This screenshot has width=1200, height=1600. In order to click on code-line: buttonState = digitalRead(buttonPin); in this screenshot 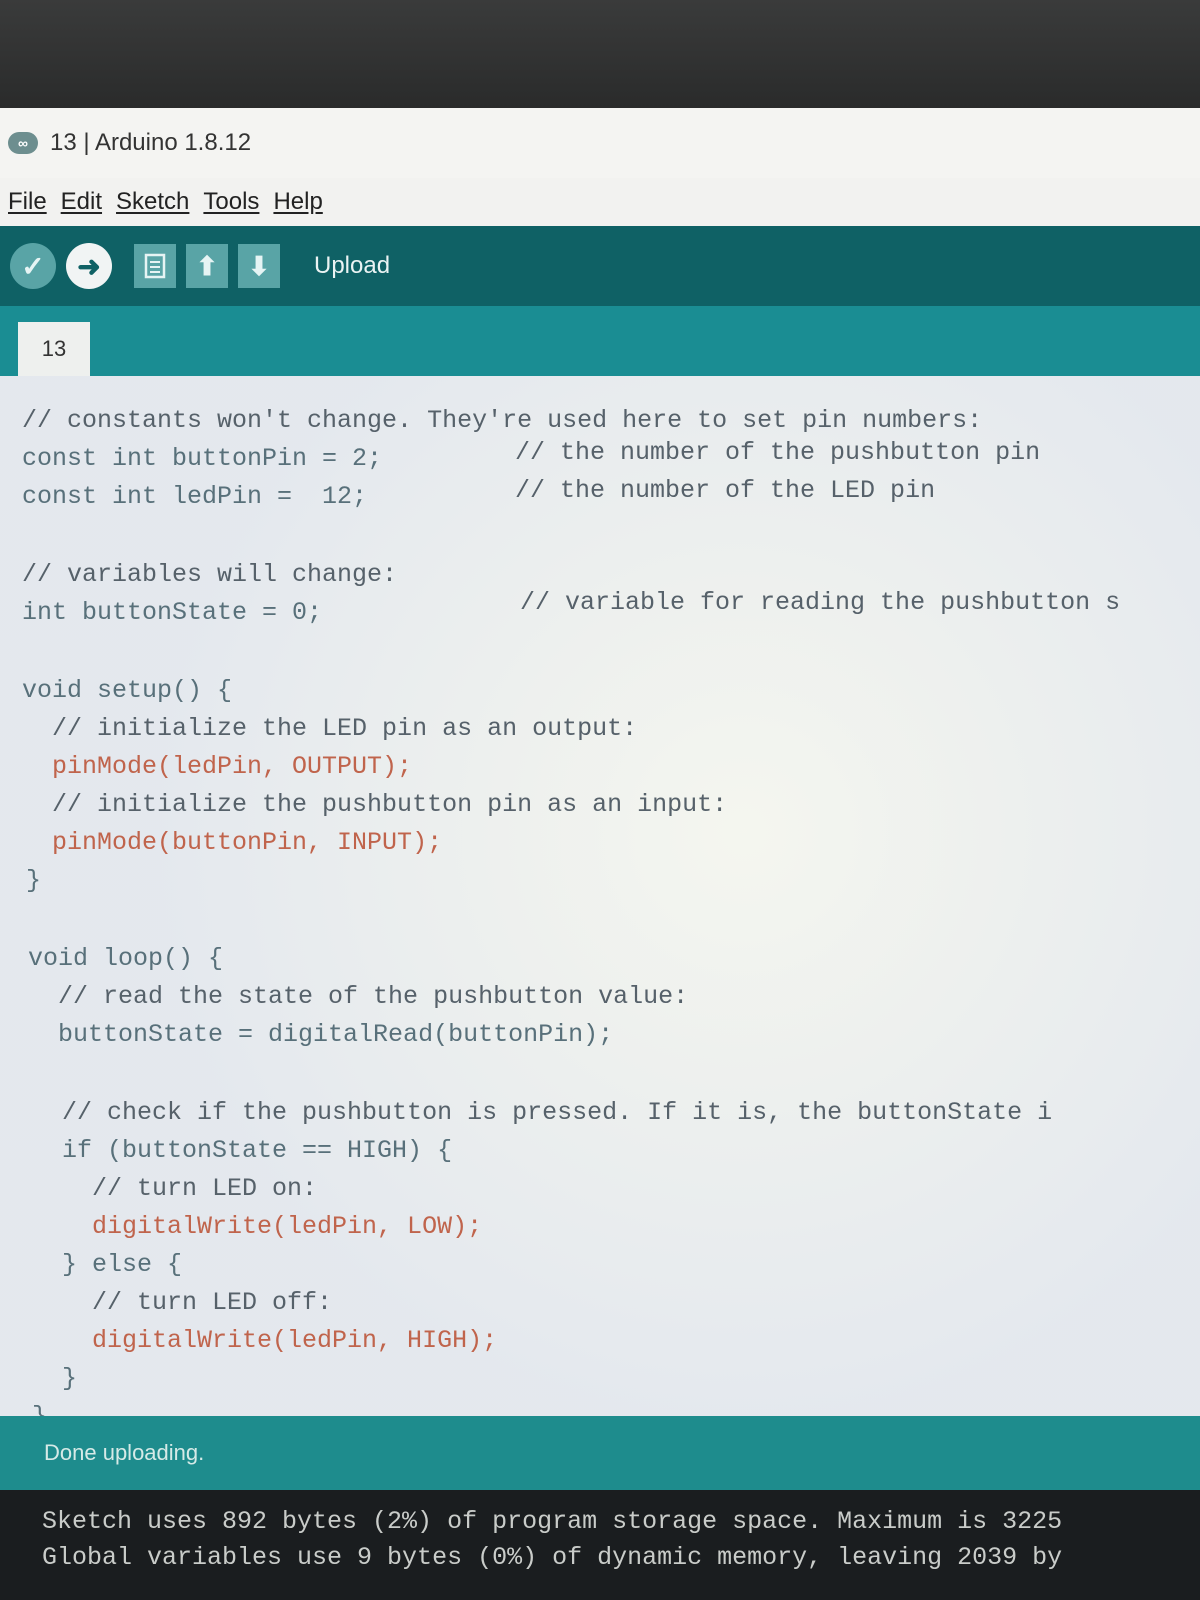, I will do `click(321, 1034)`.